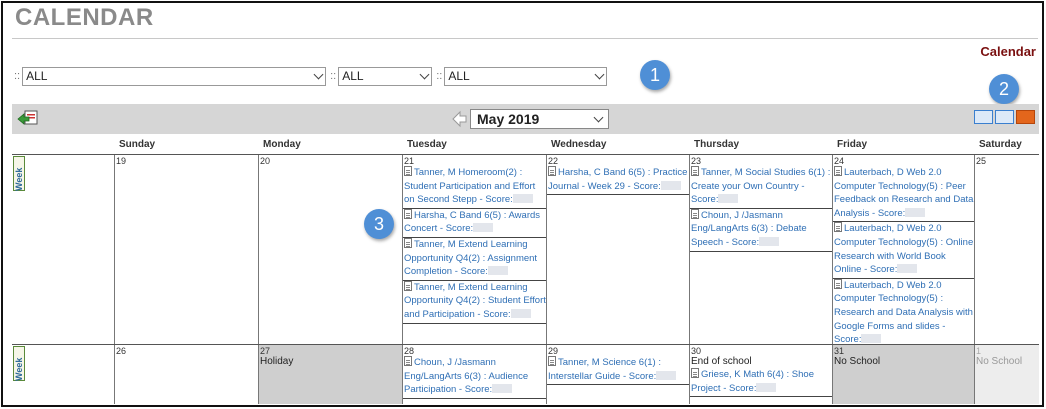 Image resolution: width=1046 pixels, height=409 pixels. Describe the element at coordinates (979, 351) in the screenshot. I see `day-number: 1` at that location.